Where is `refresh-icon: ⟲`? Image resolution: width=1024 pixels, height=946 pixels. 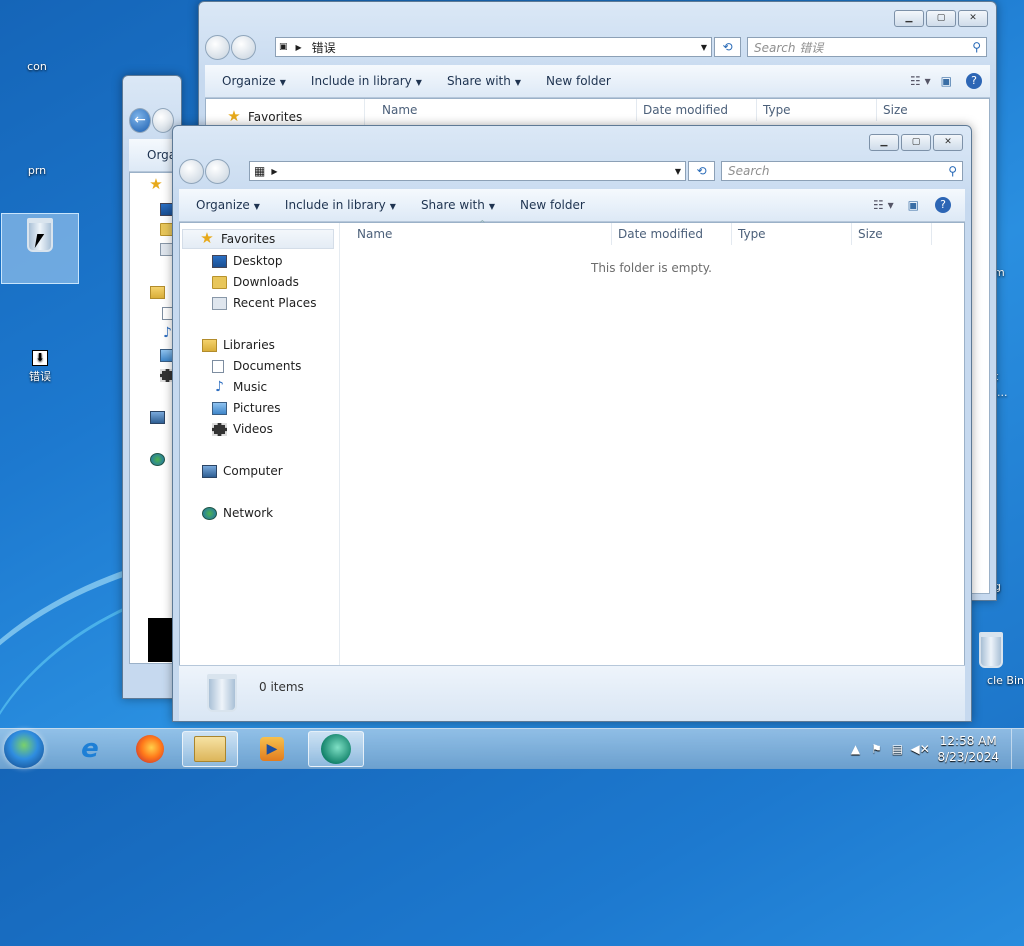
refresh-icon: ⟲ is located at coordinates (701, 171).